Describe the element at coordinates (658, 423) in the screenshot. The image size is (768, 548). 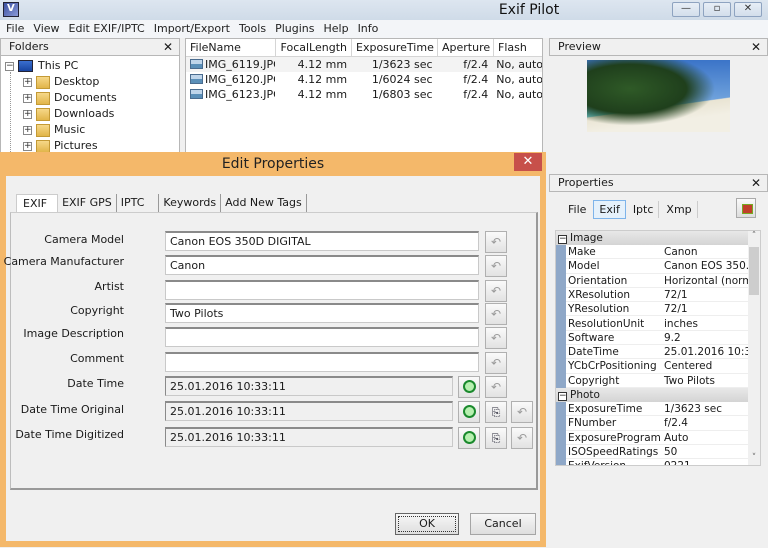
I see `property-row: FNumber f/2.4` at that location.